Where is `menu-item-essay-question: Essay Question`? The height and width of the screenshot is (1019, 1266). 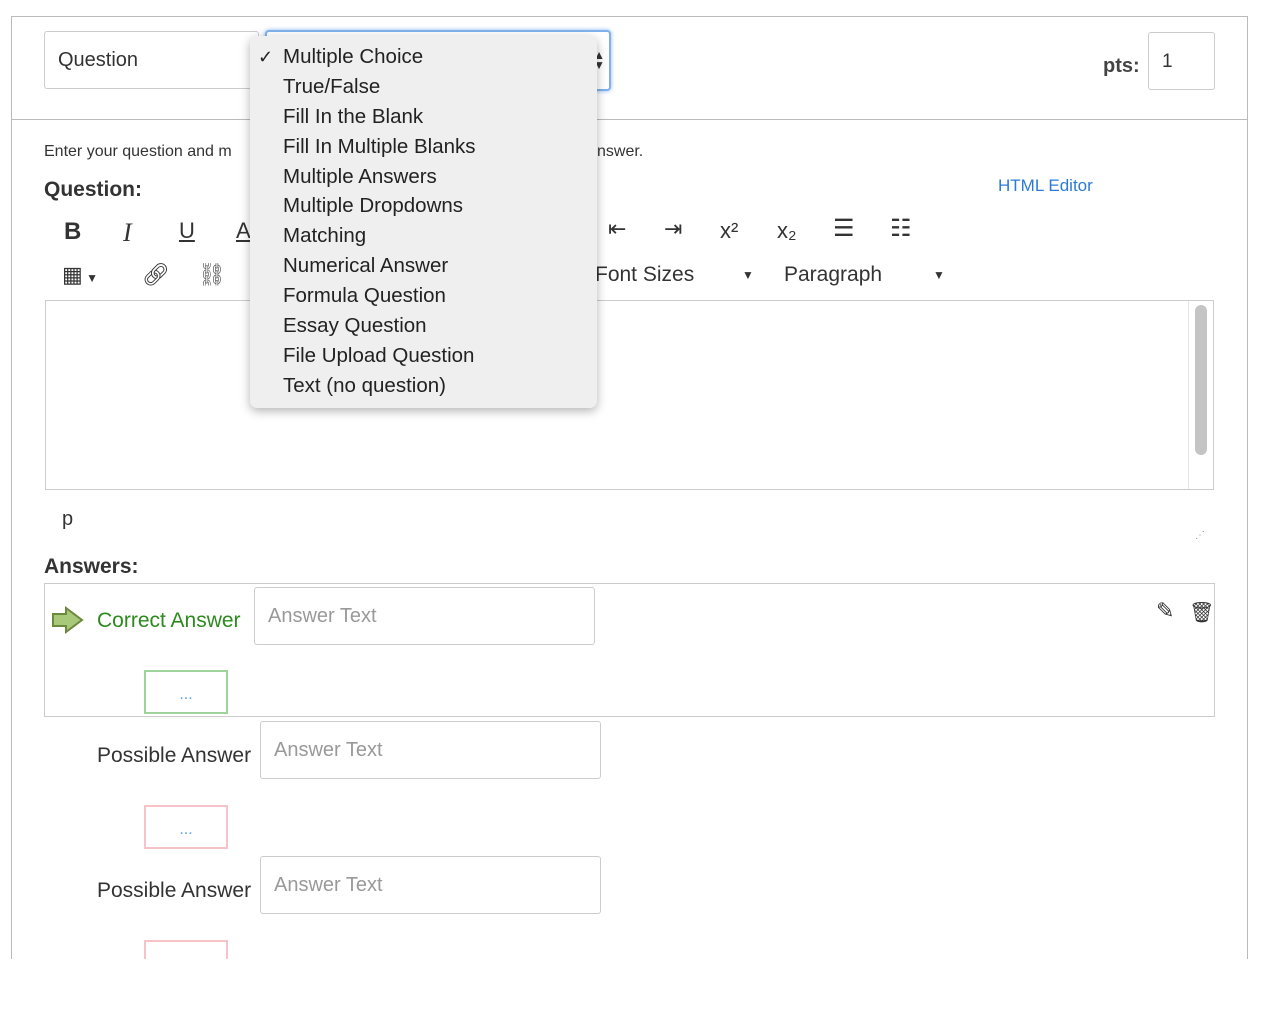
menu-item-essay-question: Essay Question is located at coordinates (423, 326).